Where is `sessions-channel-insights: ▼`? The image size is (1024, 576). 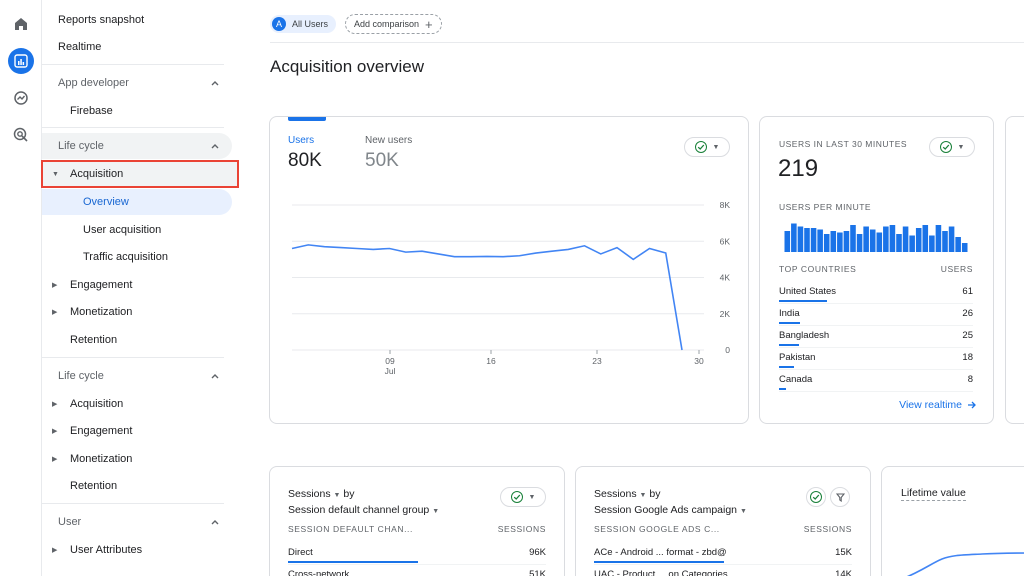
sessions-channel-insights: ▼ is located at coordinates (523, 497).